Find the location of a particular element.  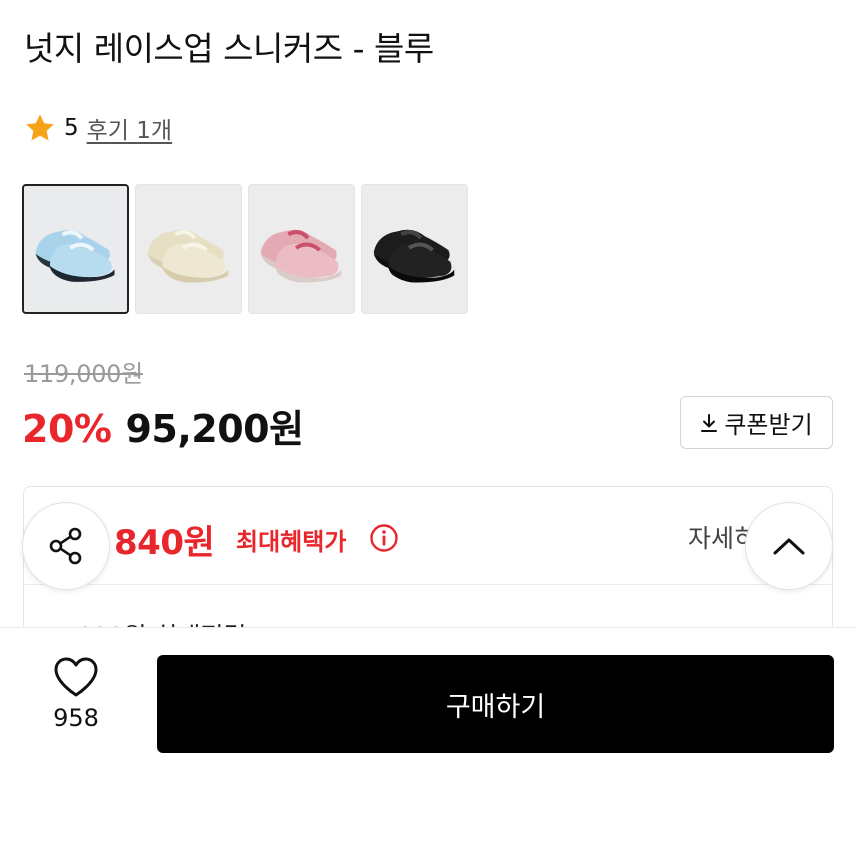

like-count: 958 is located at coordinates (76, 718).